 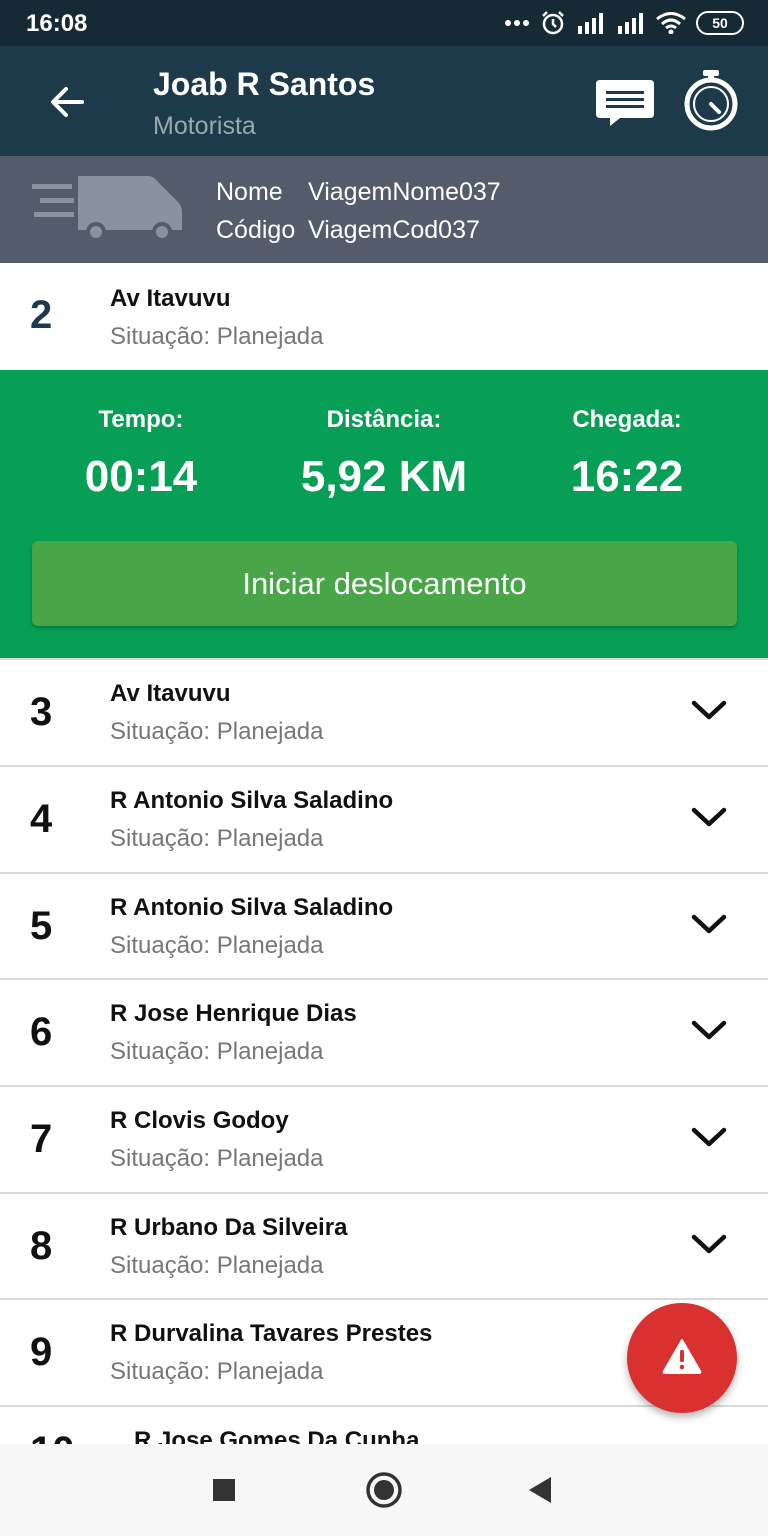 What do you see at coordinates (384, 316) in the screenshot?
I see `current-stop: 2 Av Itavuvu Situação: Planejada` at bounding box center [384, 316].